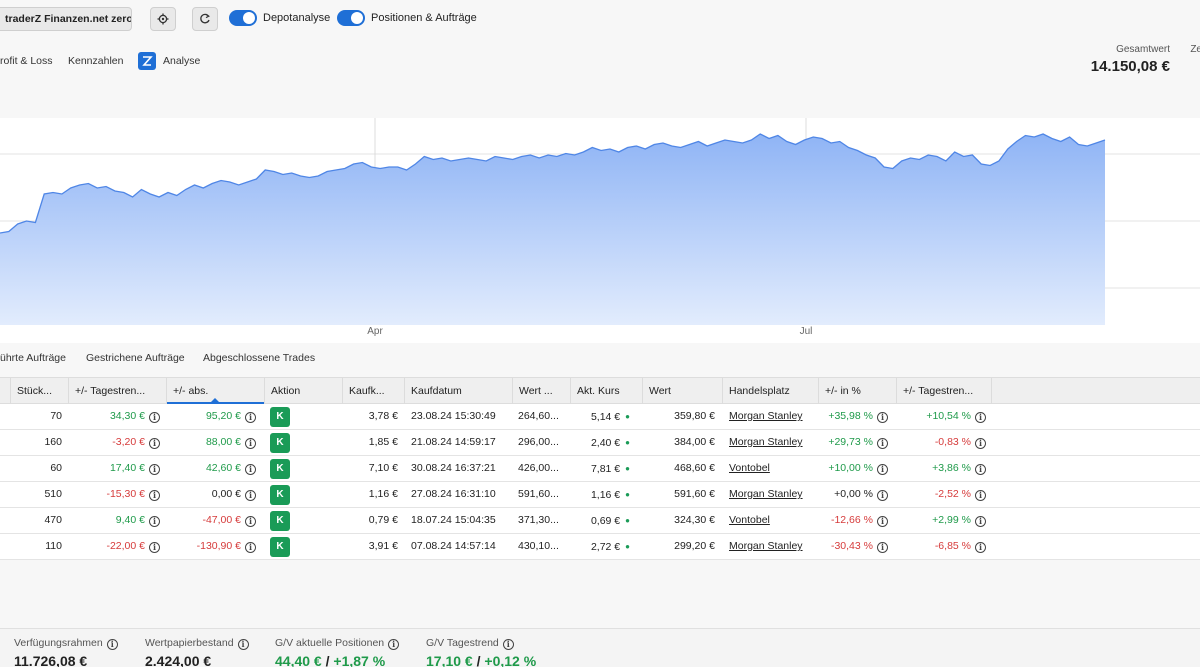 The height and width of the screenshot is (667, 1200). Describe the element at coordinates (181, 61) in the screenshot. I see `tab-analyse: Analyse` at that location.